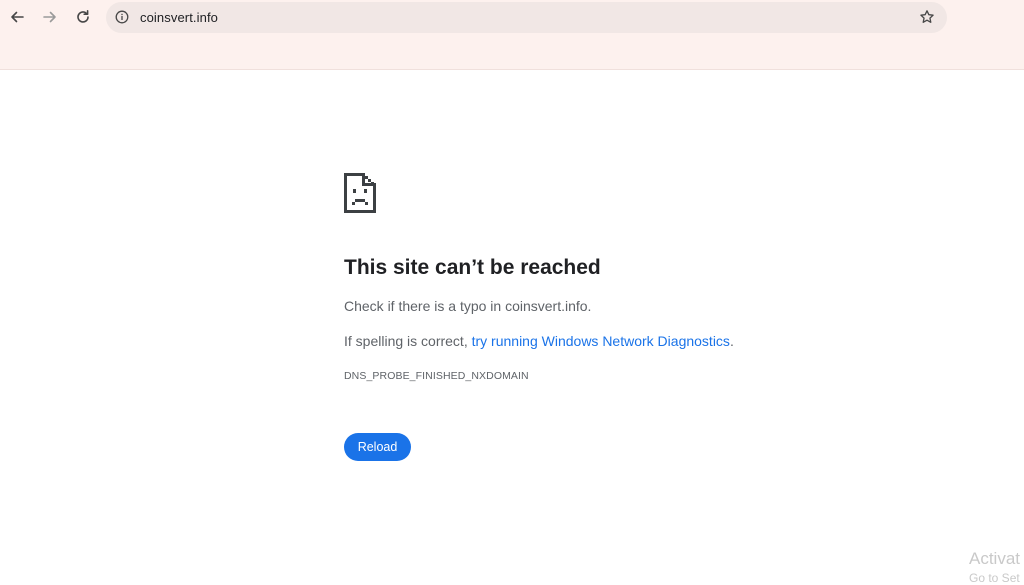  I want to click on arrow-right-icon, so click(49, 17).